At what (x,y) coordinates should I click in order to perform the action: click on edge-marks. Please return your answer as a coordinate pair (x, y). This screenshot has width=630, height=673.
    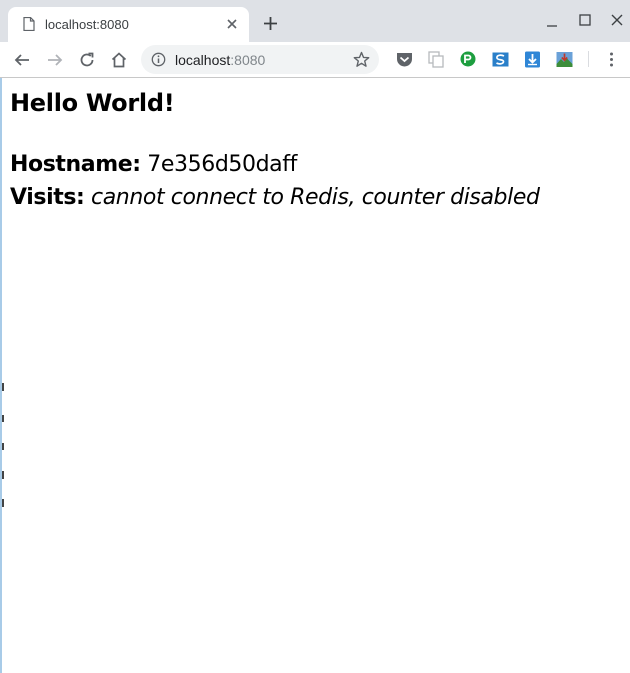
    Looking at the image, I should click on (3, 445).